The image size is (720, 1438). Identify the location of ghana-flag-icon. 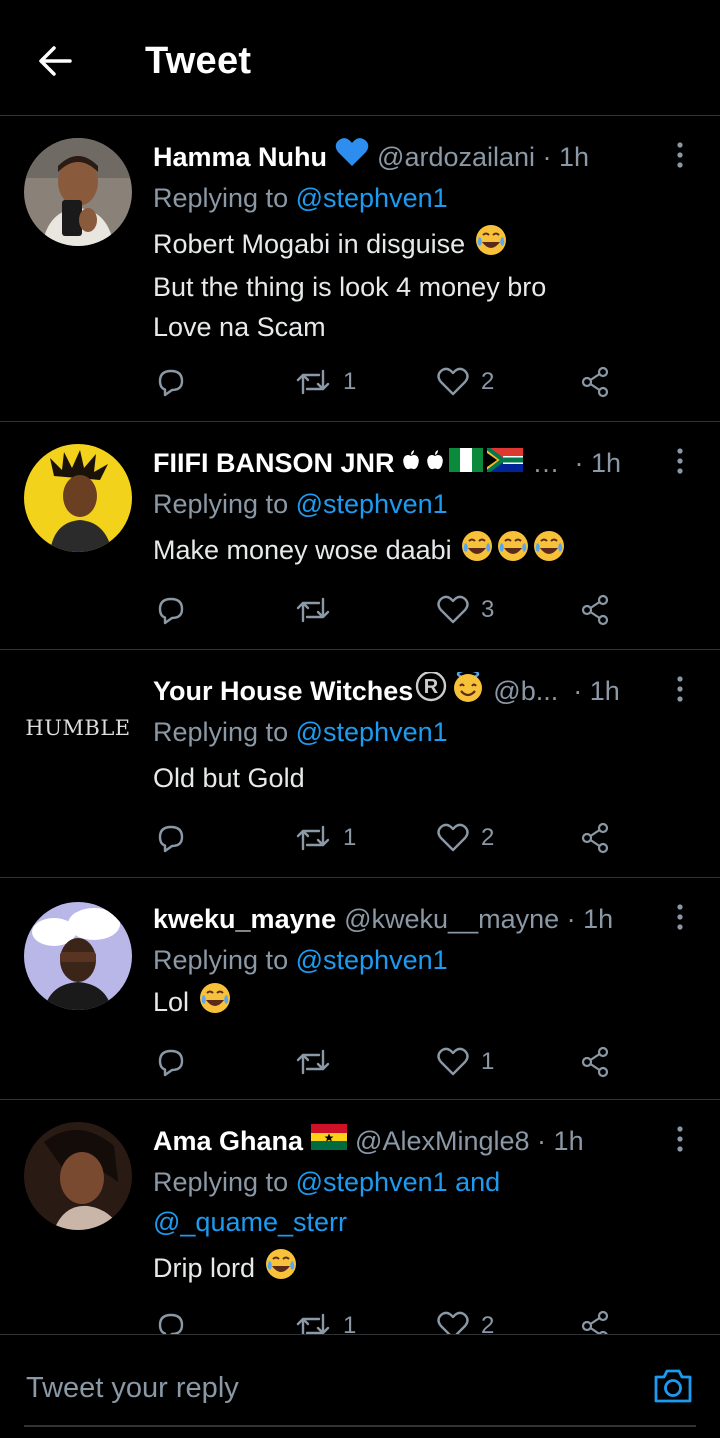
(329, 1141).